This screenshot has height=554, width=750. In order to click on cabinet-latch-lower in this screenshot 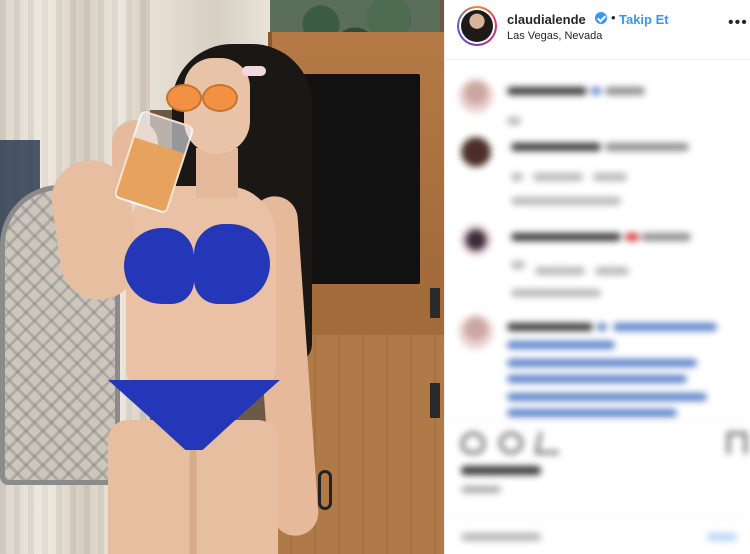, I will do `click(435, 400)`.